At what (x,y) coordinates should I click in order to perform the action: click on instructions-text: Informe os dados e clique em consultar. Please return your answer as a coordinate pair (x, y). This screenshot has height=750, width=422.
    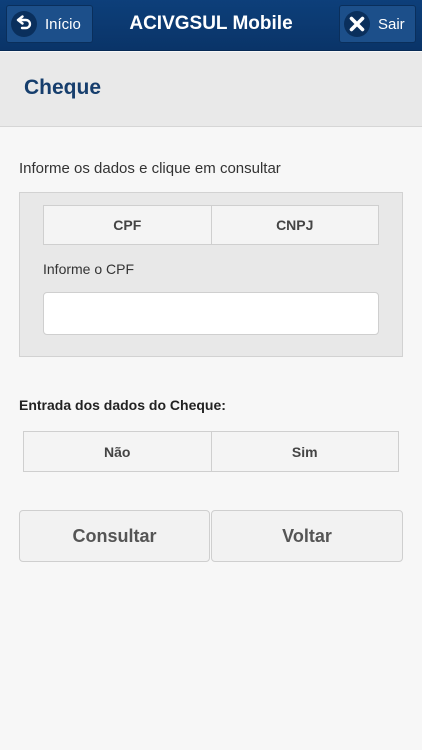
    Looking at the image, I should click on (150, 168).